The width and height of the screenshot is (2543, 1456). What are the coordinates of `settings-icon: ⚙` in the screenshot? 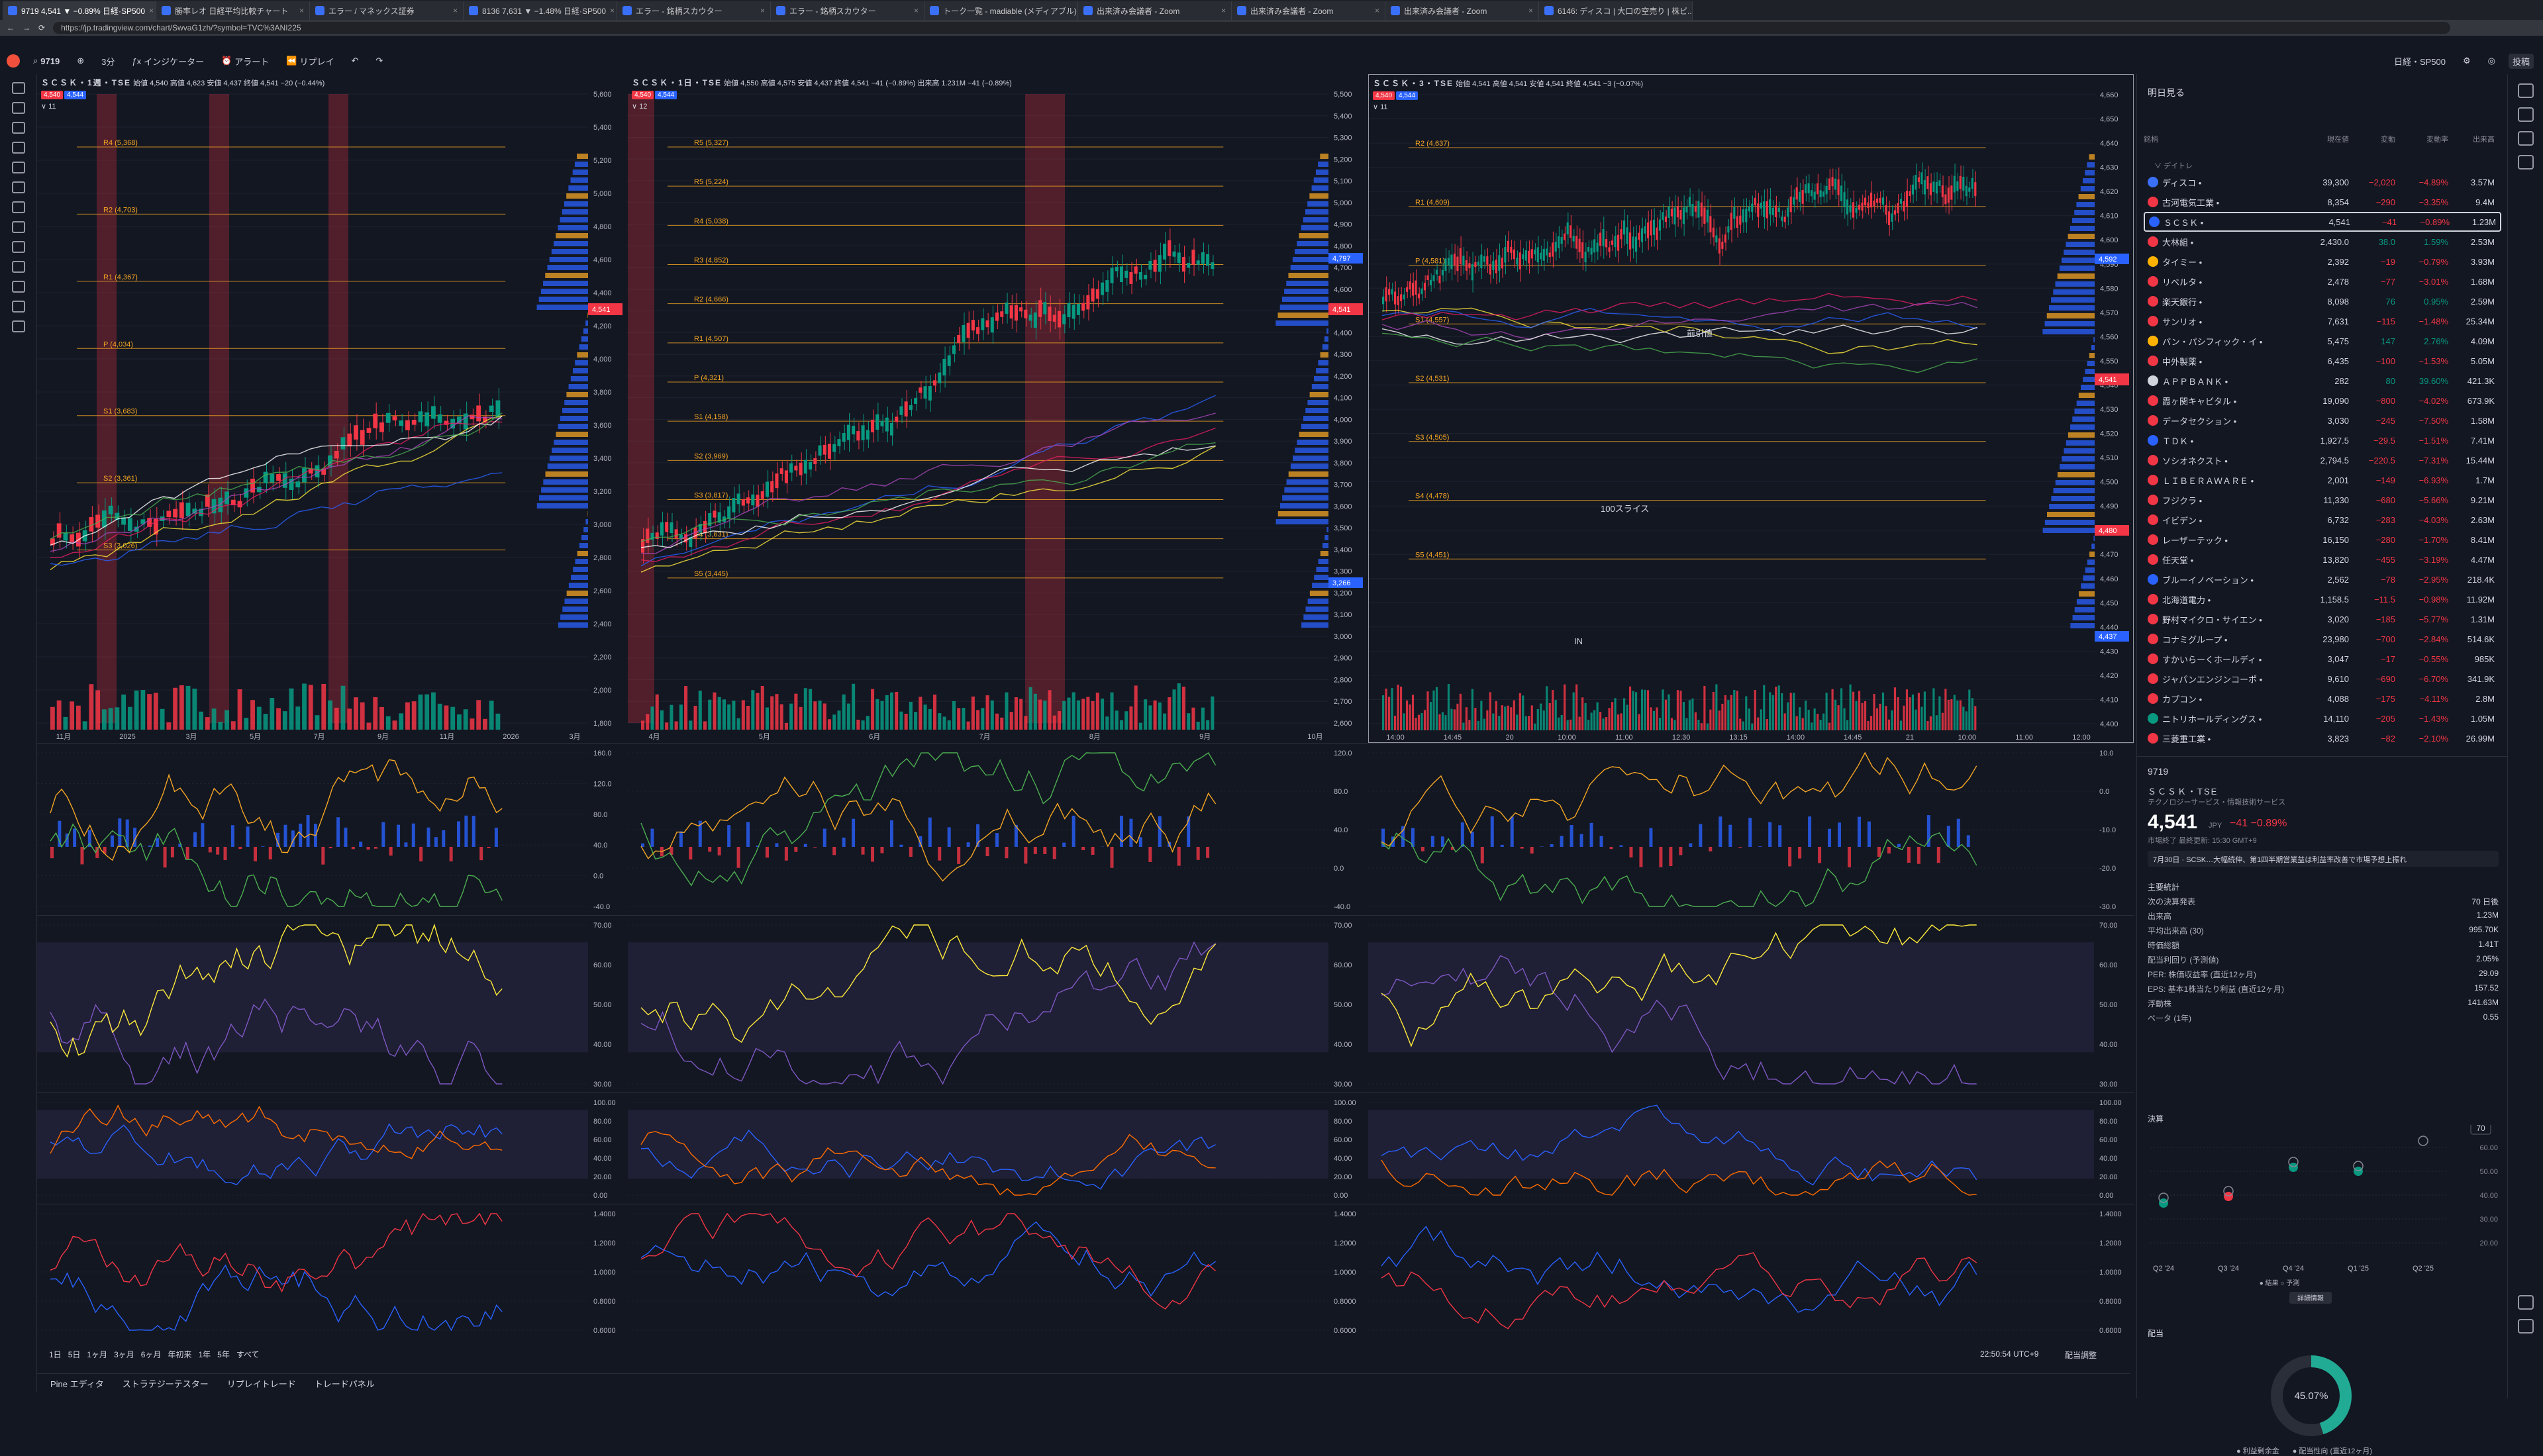 It's located at (2467, 61).